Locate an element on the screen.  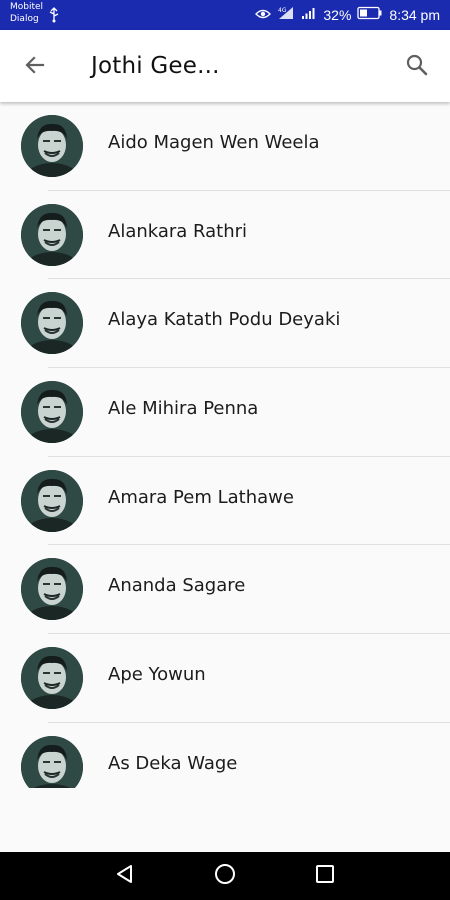
carrier-line-2: Dialog is located at coordinates (24, 19).